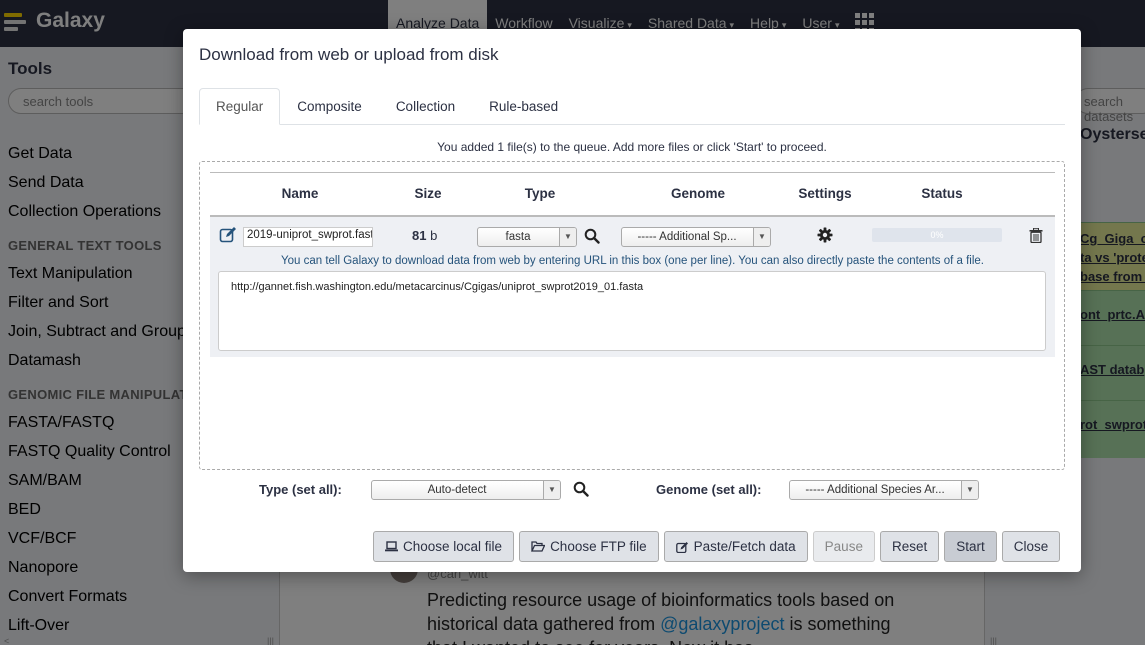 The image size is (1145, 645). What do you see at coordinates (825, 193) in the screenshot?
I see `column-header-settings: Settings` at bounding box center [825, 193].